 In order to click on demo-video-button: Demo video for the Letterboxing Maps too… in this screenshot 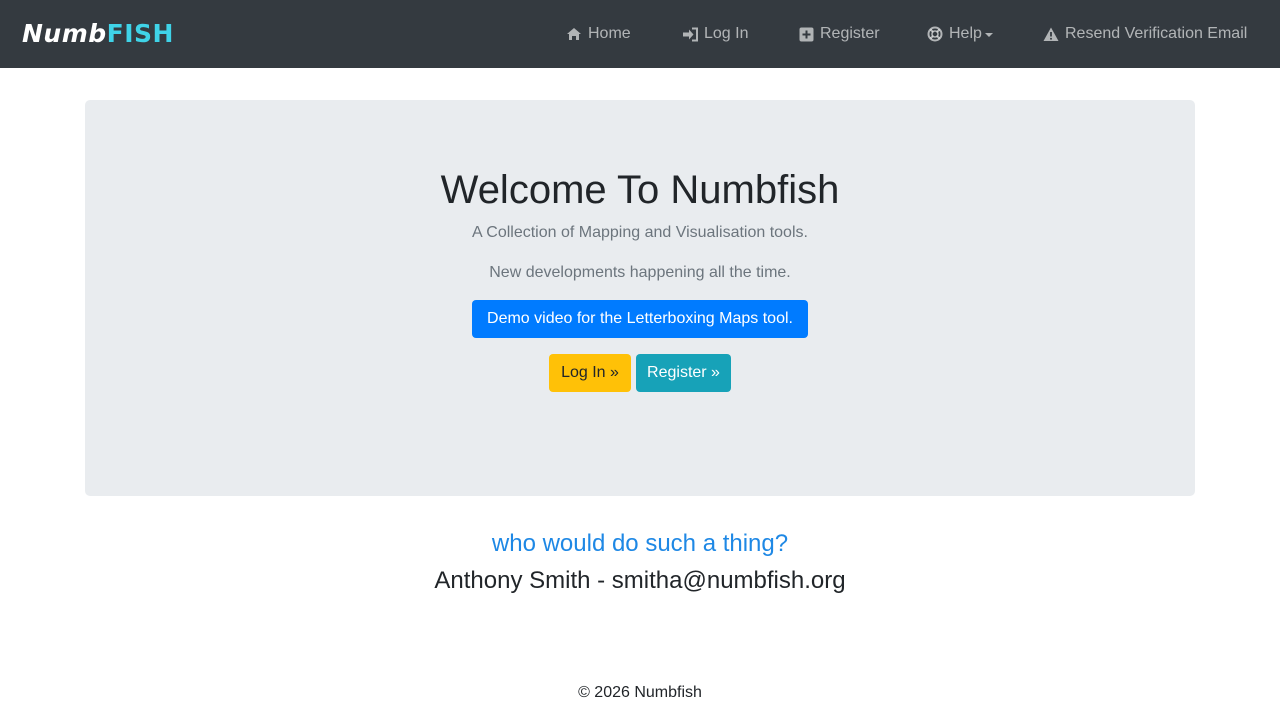, I will do `click(640, 319)`.